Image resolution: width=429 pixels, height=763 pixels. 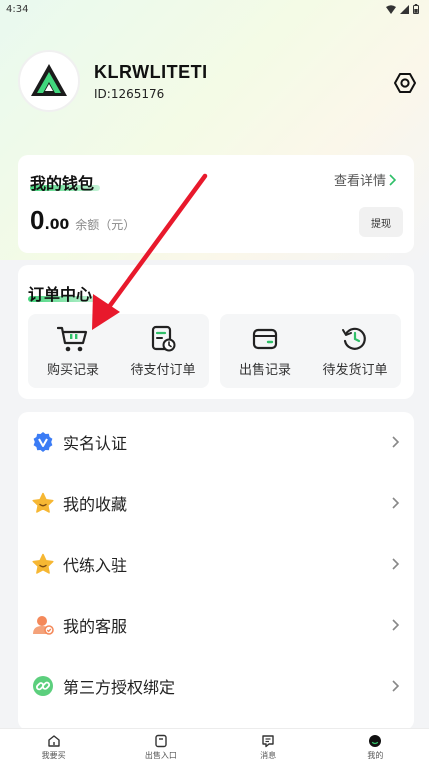 I want to click on menu-item-label: 代练入驻, so click(x=95, y=565).